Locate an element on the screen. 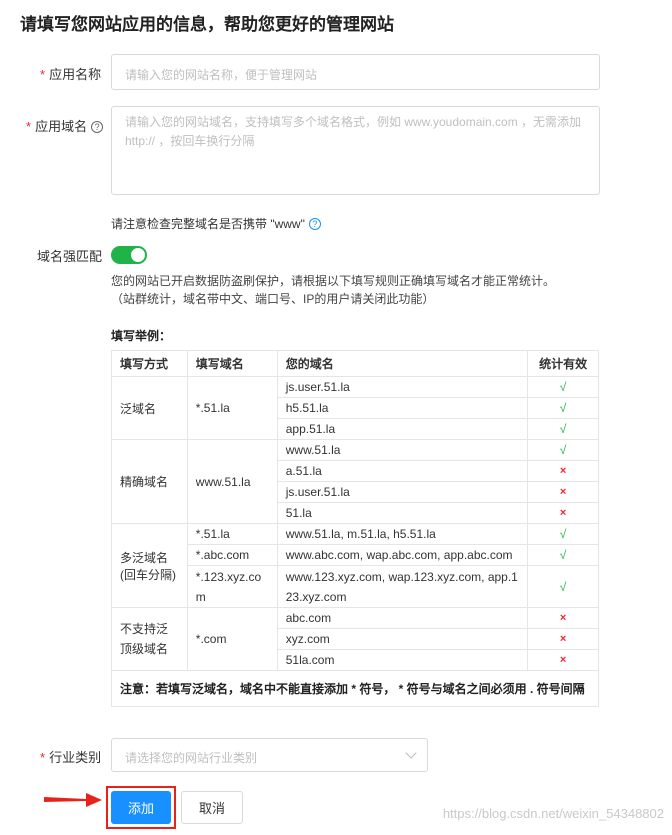 The image size is (672, 835). add-button: 添加 is located at coordinates (141, 807).